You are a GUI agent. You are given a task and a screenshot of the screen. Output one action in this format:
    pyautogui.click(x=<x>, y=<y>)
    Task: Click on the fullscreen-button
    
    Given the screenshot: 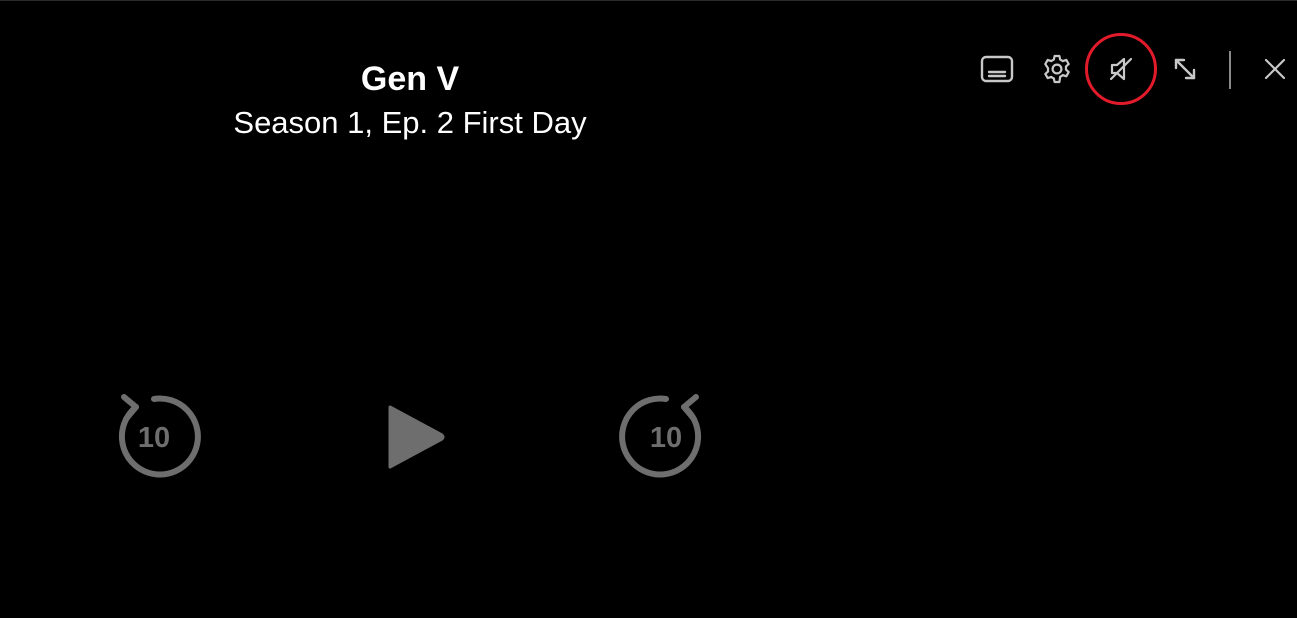 What is the action you would take?
    pyautogui.click(x=1185, y=69)
    